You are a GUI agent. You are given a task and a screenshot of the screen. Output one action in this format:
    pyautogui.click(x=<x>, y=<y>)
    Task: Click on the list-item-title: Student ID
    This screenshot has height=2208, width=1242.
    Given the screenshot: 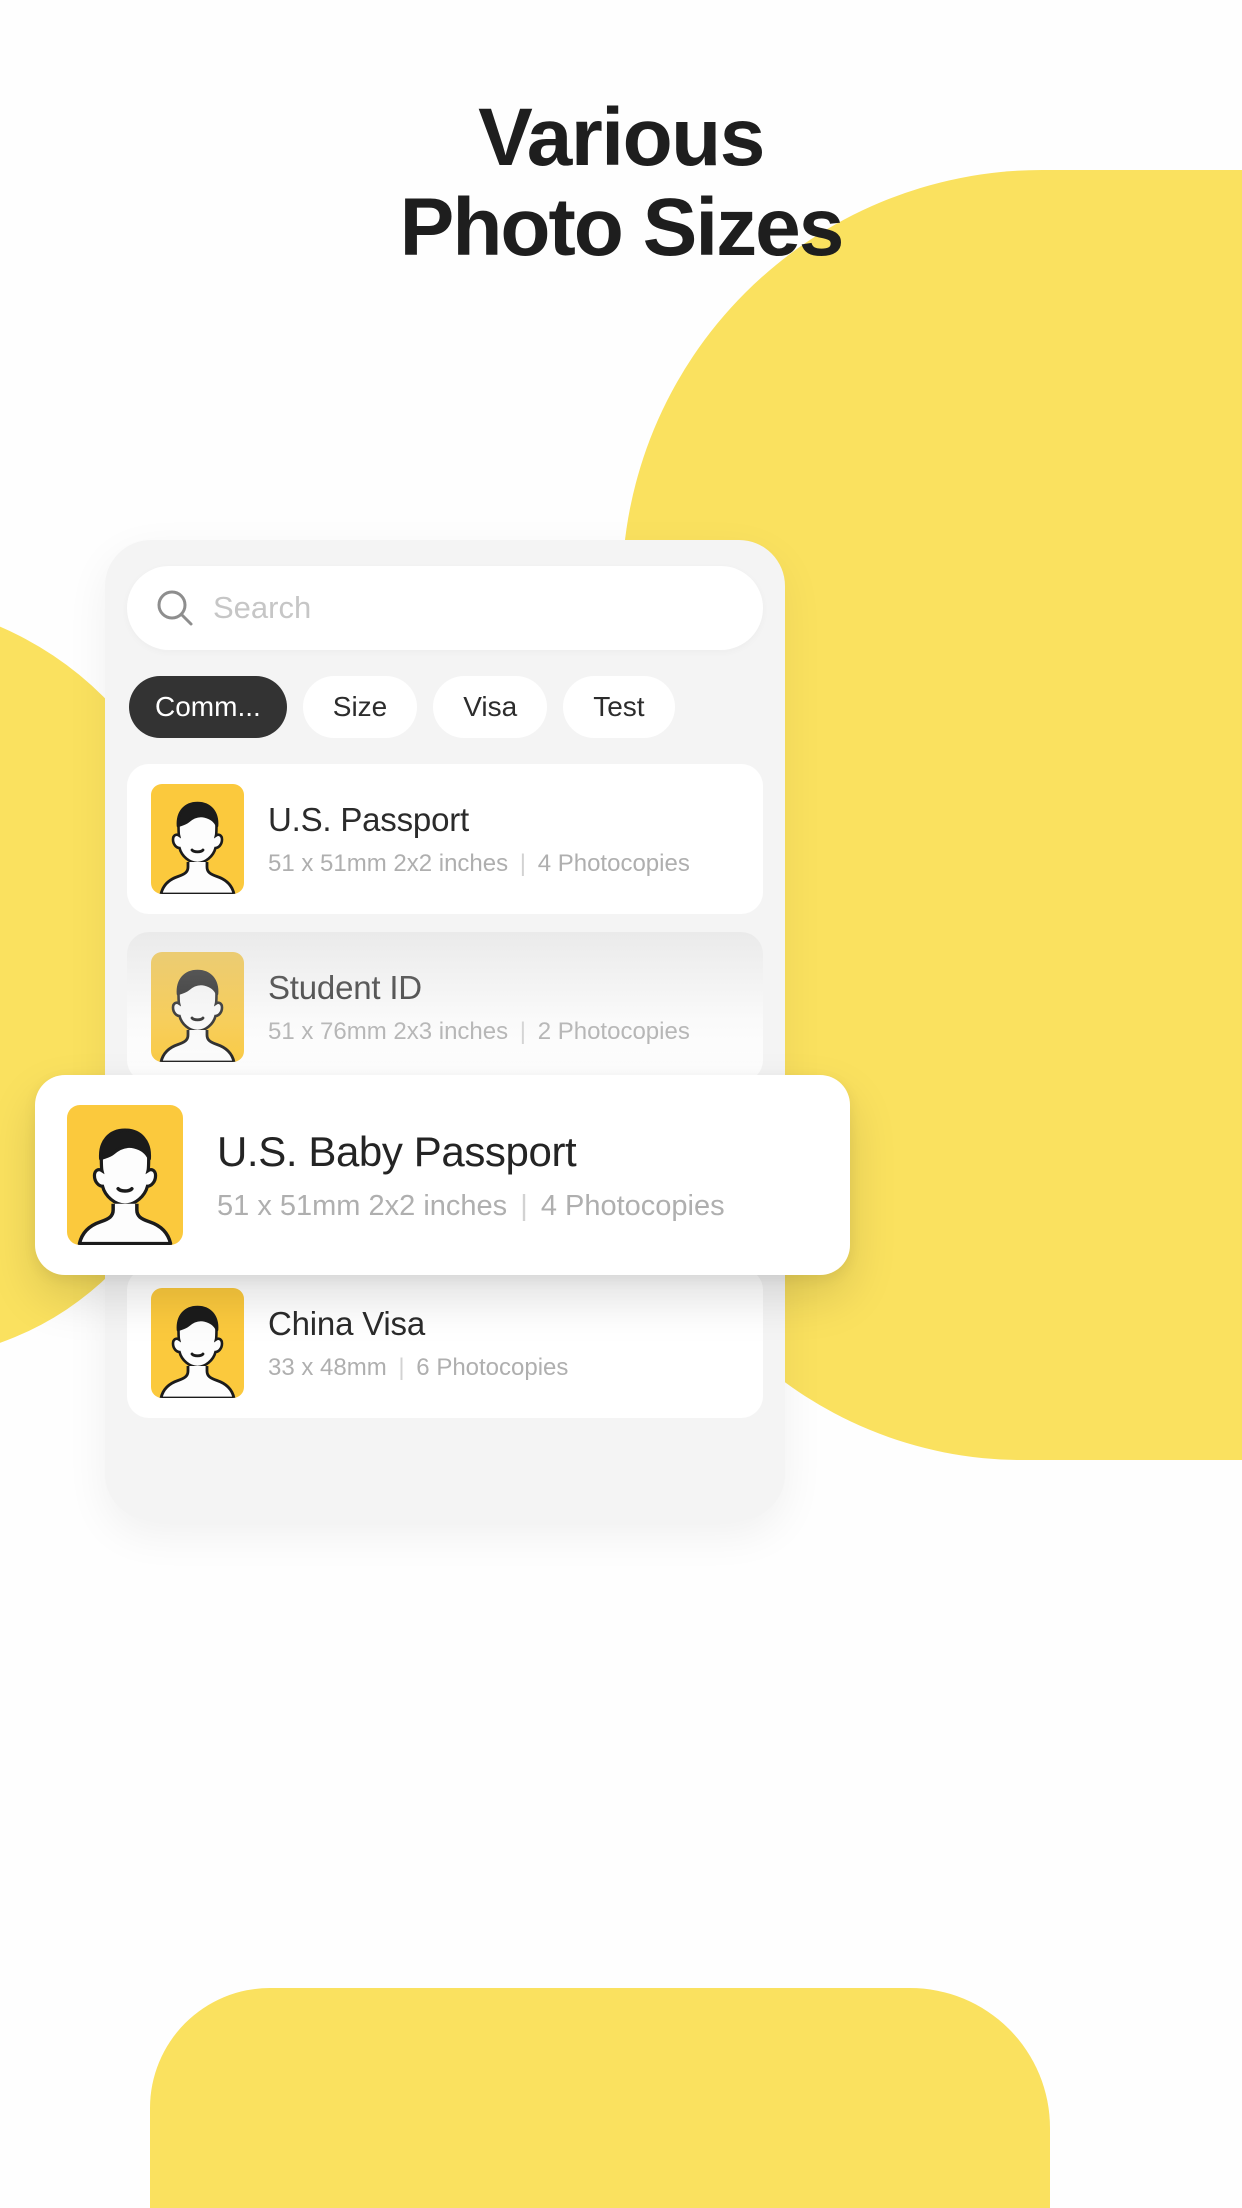 What is the action you would take?
    pyautogui.click(x=345, y=987)
    